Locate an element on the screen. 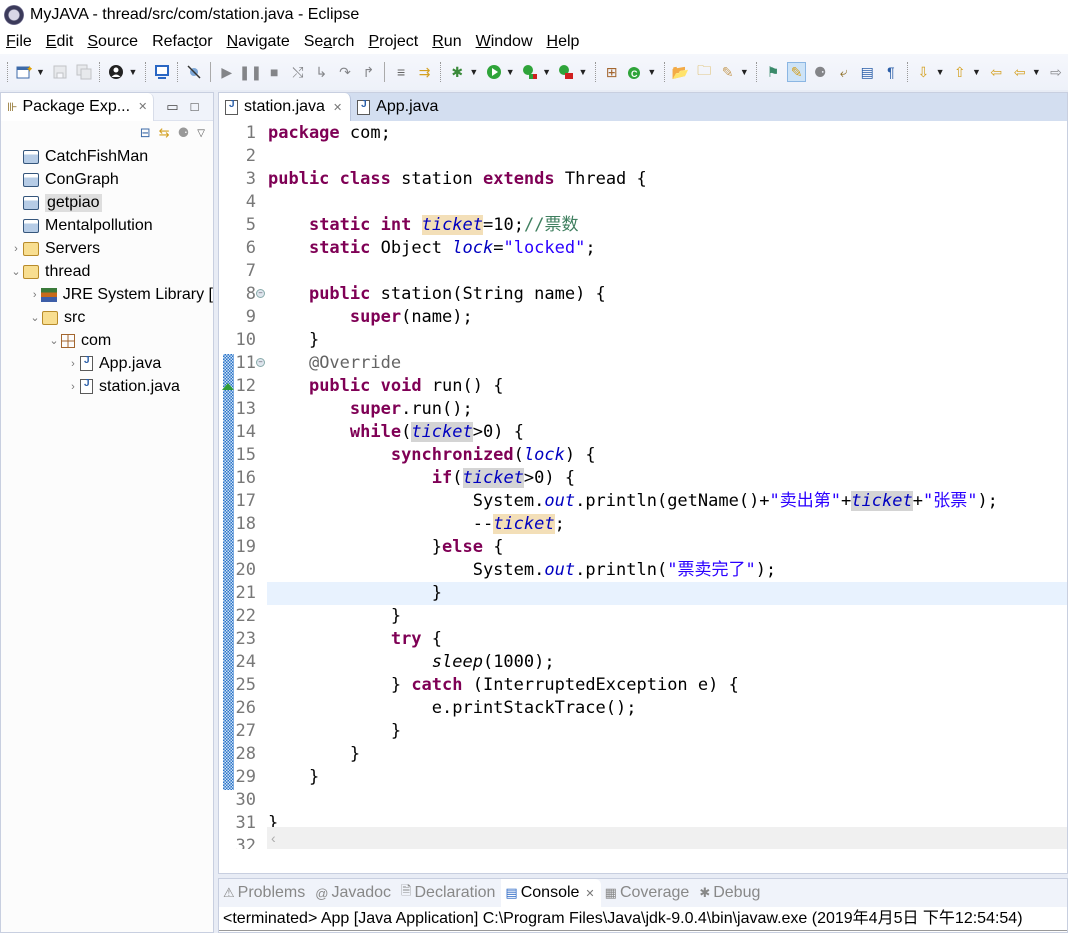  minimize-icon: ▭ is located at coordinates (172, 107).